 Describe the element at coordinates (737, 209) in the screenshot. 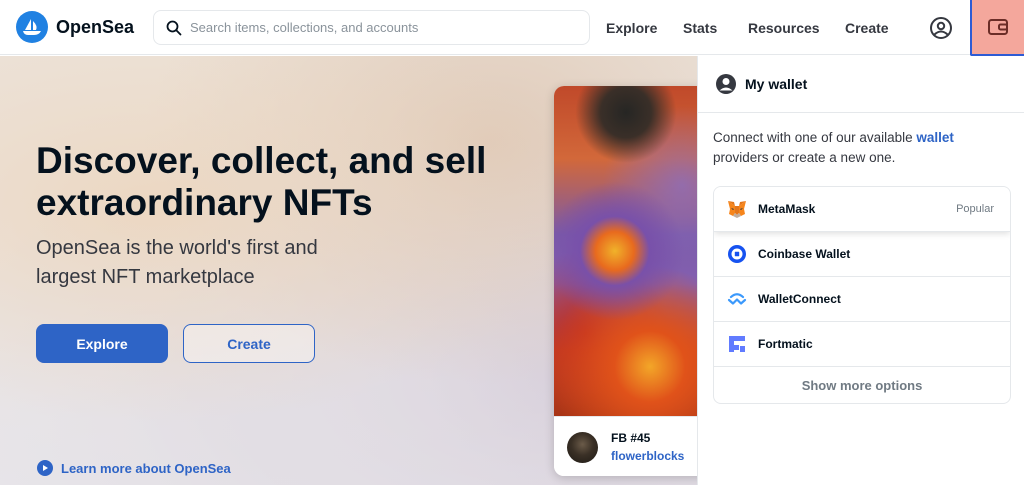

I see `metamask-icon` at that location.